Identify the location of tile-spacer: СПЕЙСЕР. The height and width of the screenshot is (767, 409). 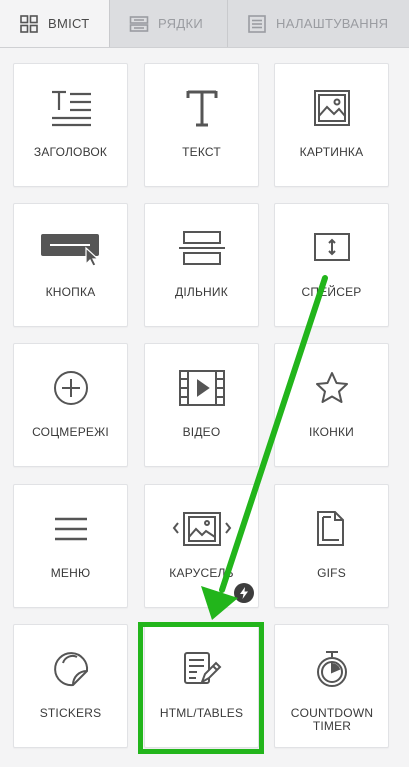
(331, 265).